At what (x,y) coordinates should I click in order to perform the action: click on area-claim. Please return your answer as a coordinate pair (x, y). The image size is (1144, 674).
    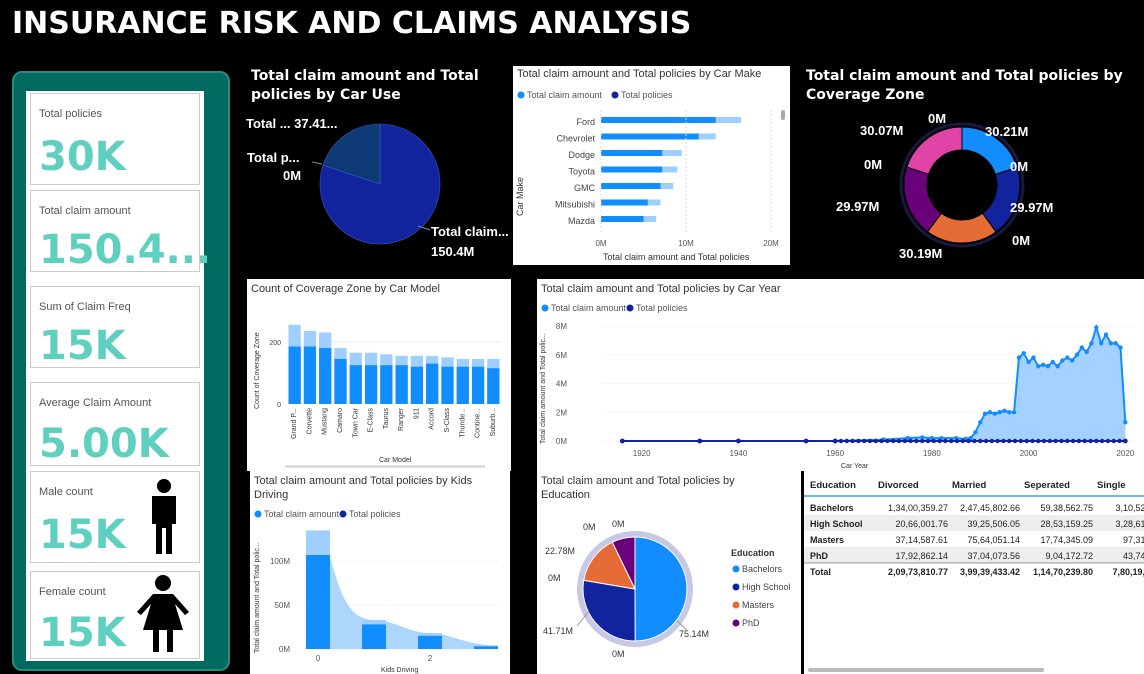
    Looking at the image, I should click on (874, 384).